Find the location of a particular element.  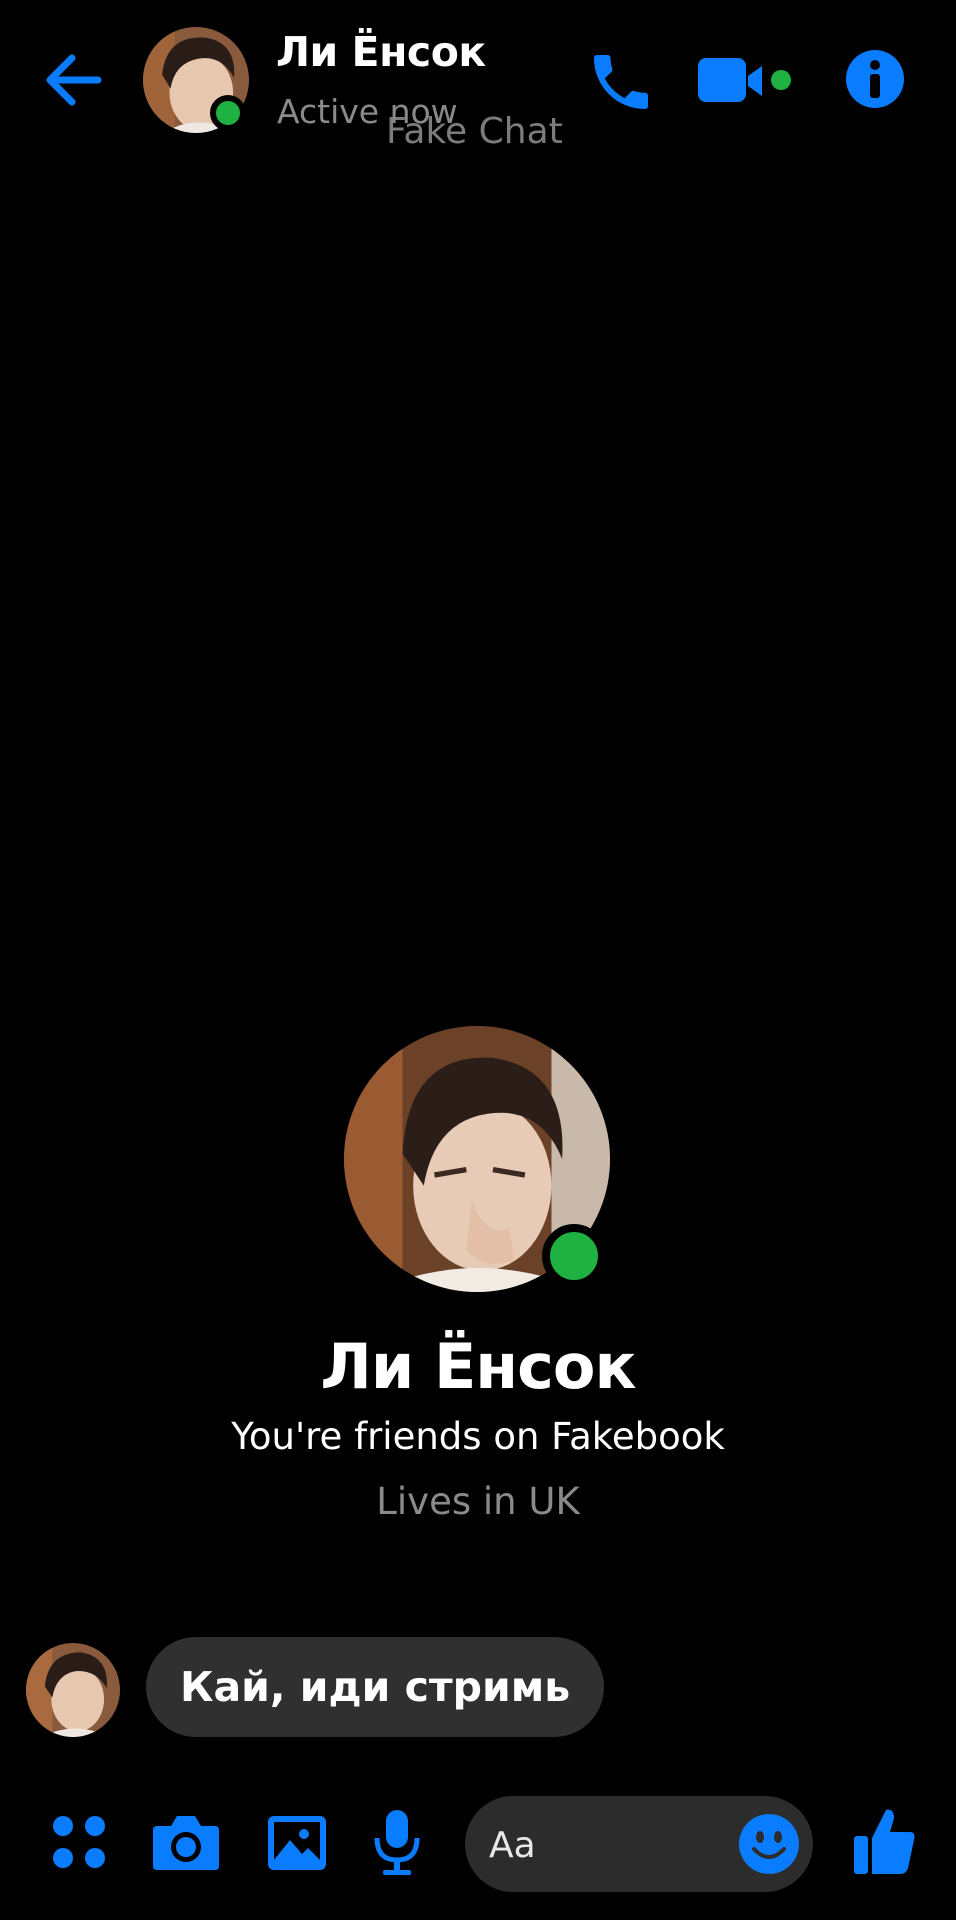

camera-button is located at coordinates (186, 1842).